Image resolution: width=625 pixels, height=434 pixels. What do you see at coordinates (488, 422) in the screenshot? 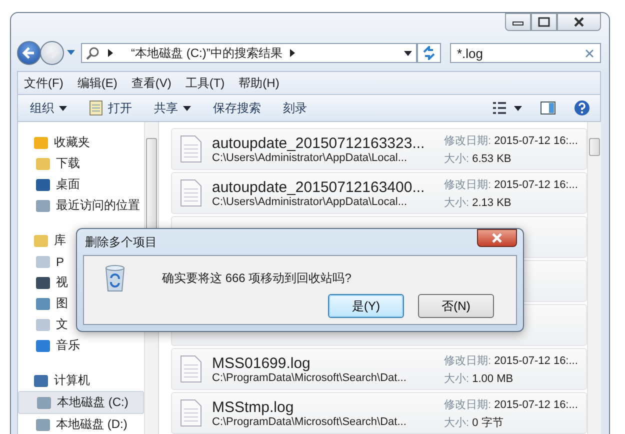
I see `size-value: 0 字节` at bounding box center [488, 422].